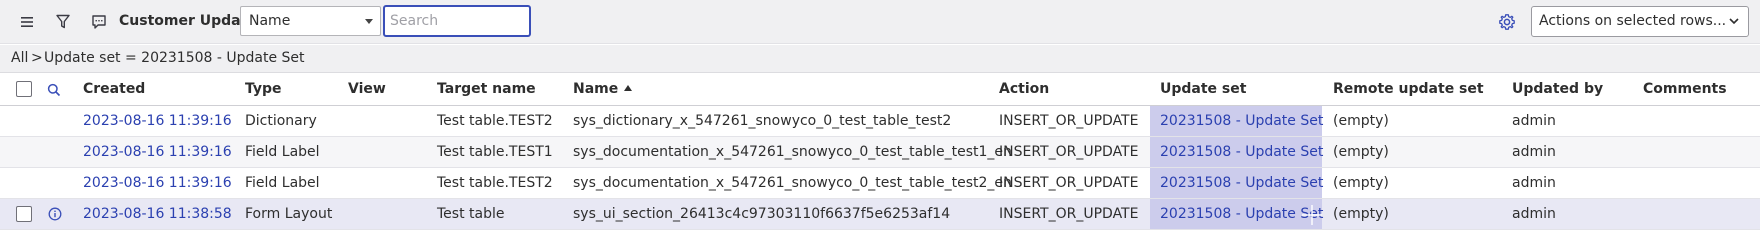 The width and height of the screenshot is (1760, 241). I want to click on search-icon, so click(54, 90).